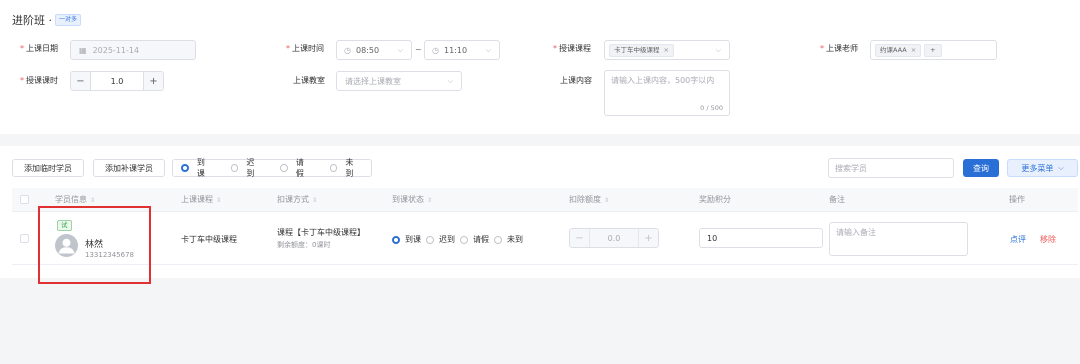 This screenshot has width=1080, height=364. What do you see at coordinates (715, 199) in the screenshot?
I see `th-points: 奖励积分` at bounding box center [715, 199].